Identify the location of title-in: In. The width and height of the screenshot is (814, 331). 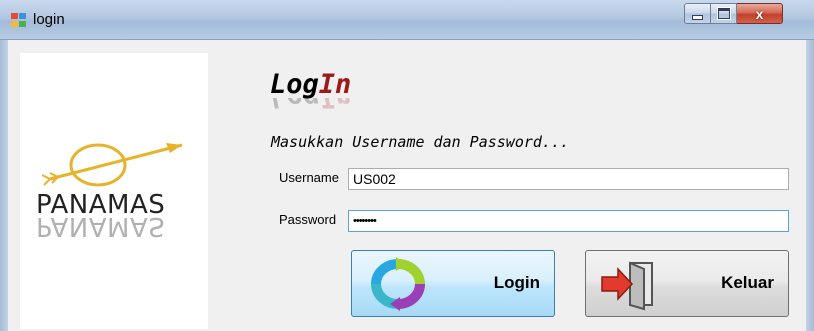
(335, 84).